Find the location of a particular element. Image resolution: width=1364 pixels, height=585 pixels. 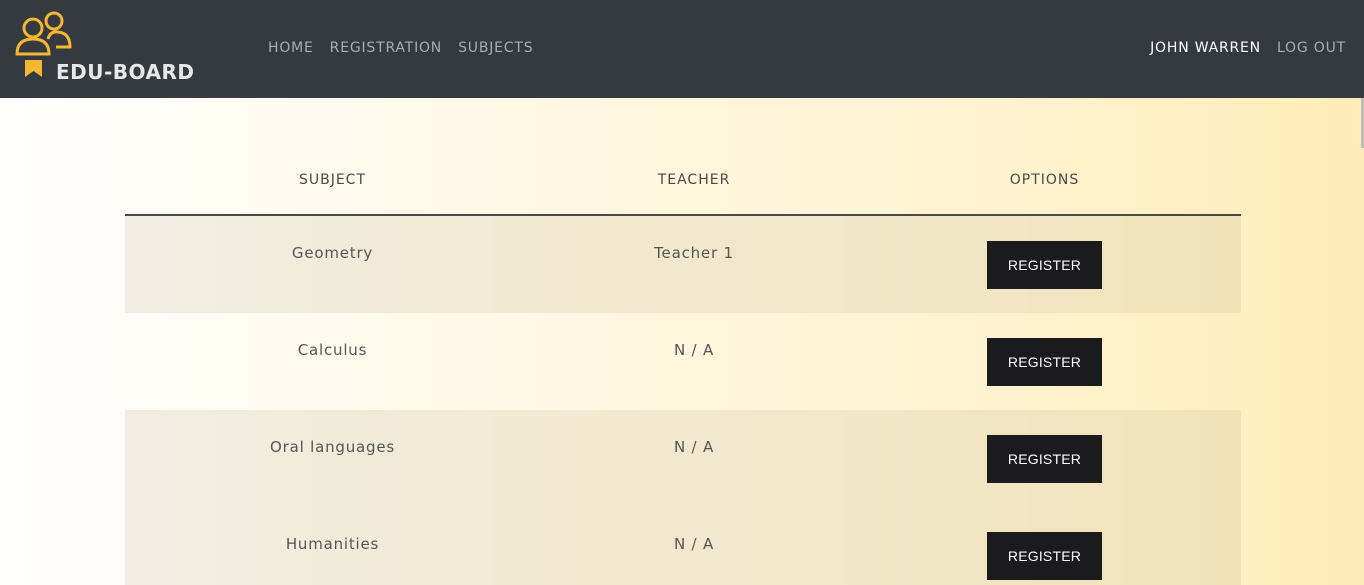

header-subject: SUBJECT is located at coordinates (332, 179).